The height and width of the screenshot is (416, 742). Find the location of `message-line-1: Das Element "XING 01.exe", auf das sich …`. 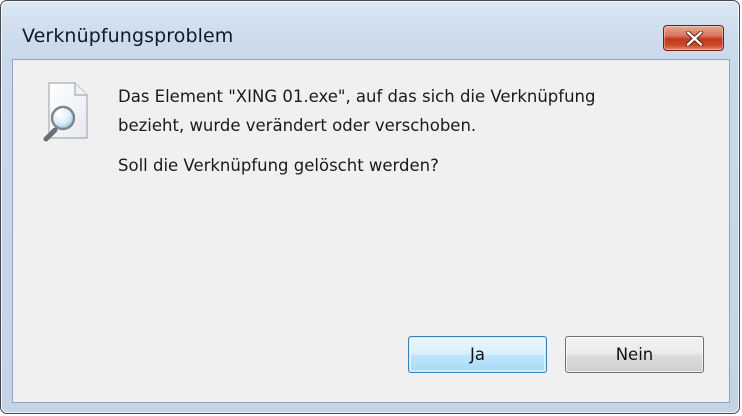

message-line-1: Das Element "XING 01.exe", auf das sich … is located at coordinates (357, 96).